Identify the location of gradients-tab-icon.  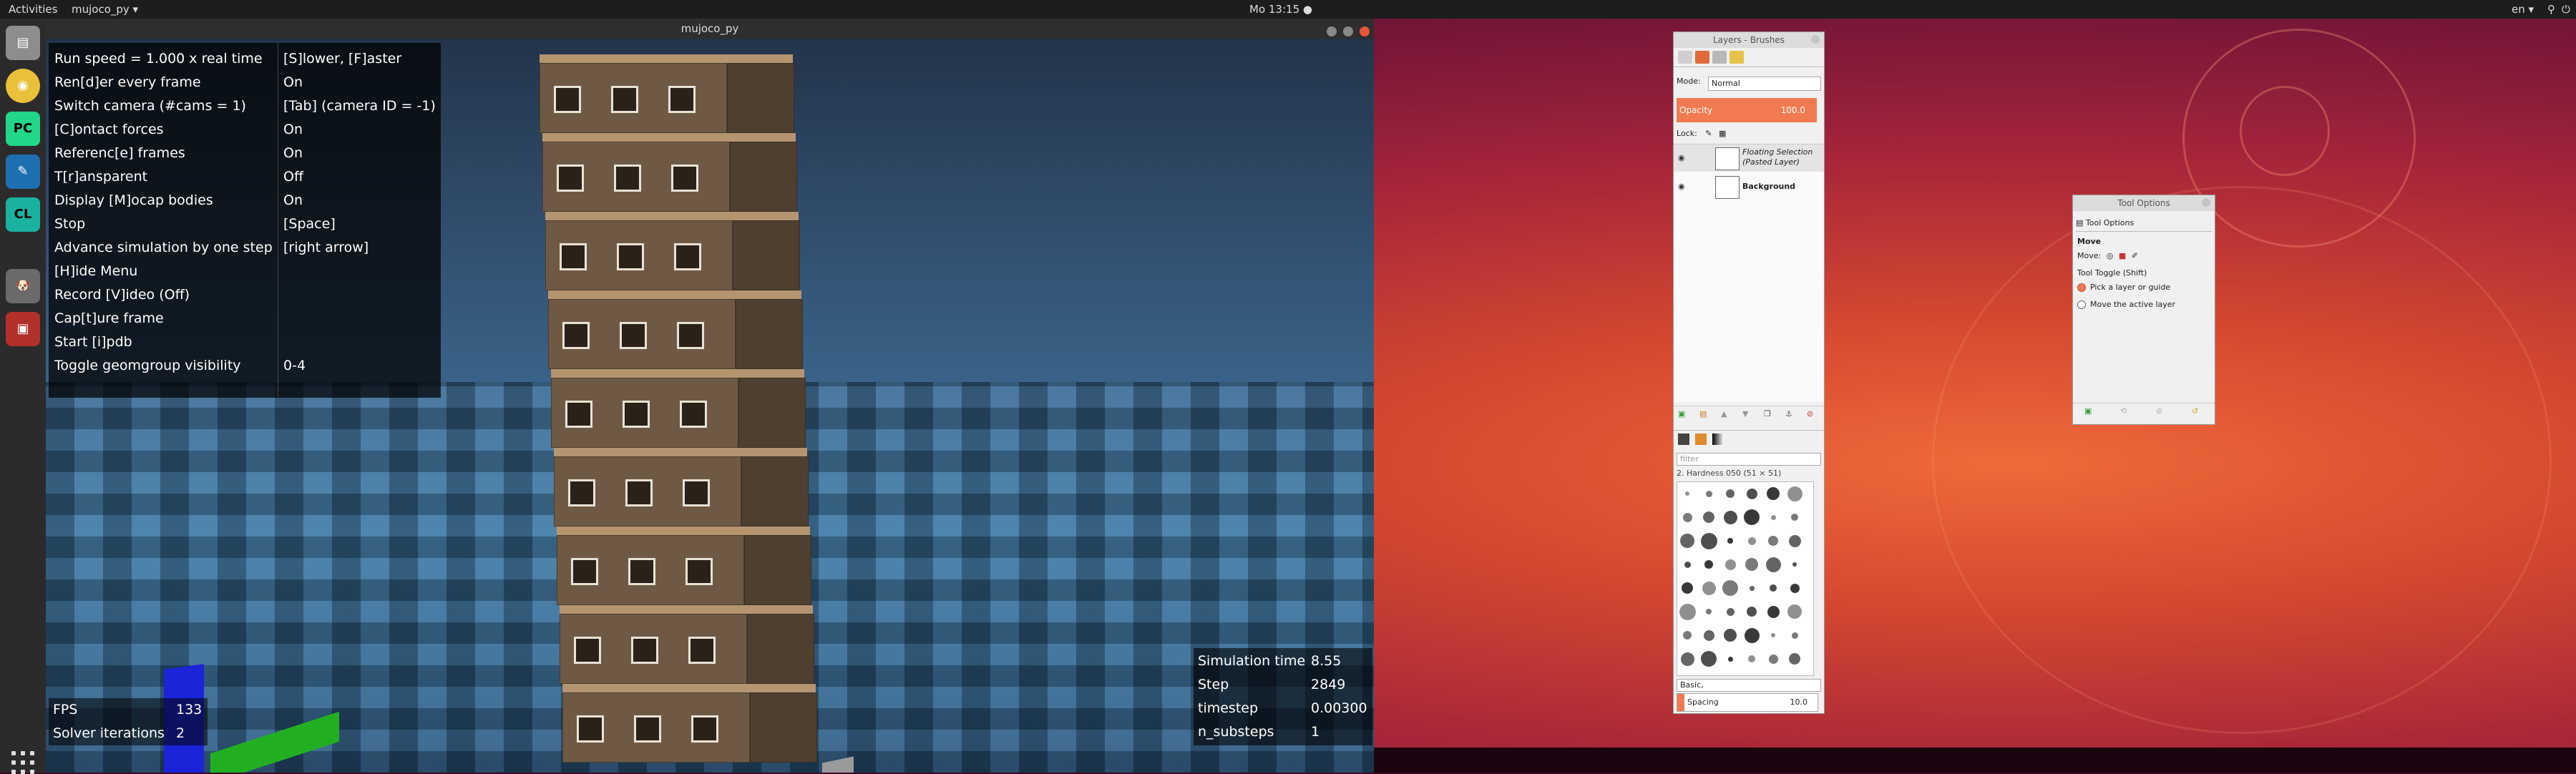
(1718, 439).